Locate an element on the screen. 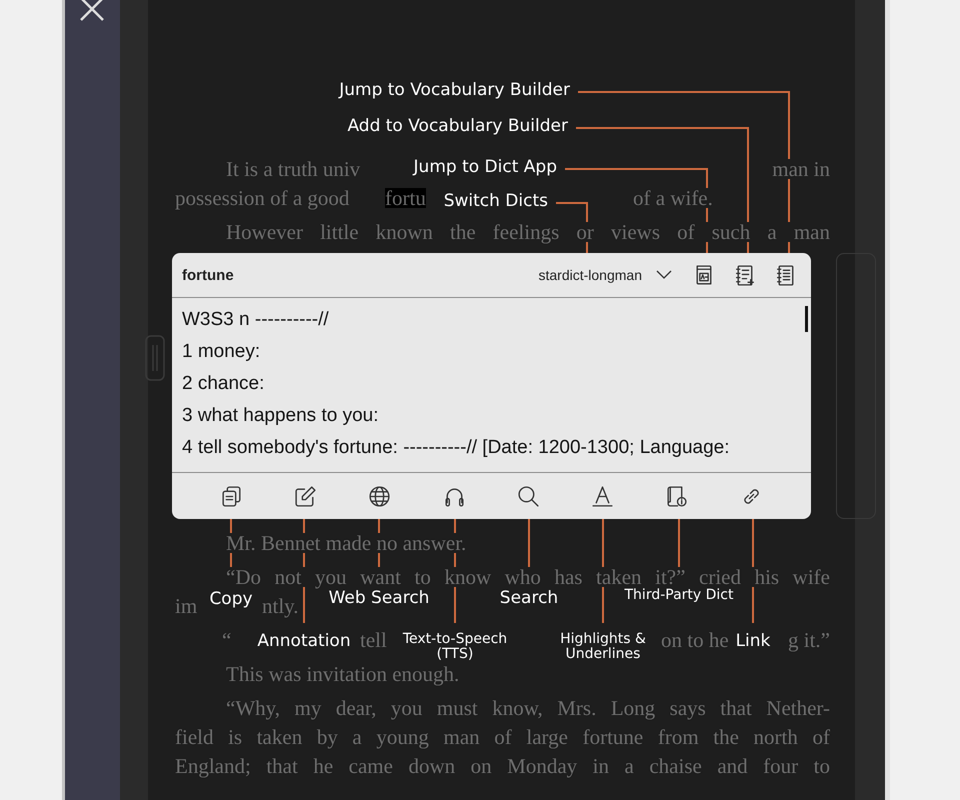  text-fragment: tell is located at coordinates (373, 640).